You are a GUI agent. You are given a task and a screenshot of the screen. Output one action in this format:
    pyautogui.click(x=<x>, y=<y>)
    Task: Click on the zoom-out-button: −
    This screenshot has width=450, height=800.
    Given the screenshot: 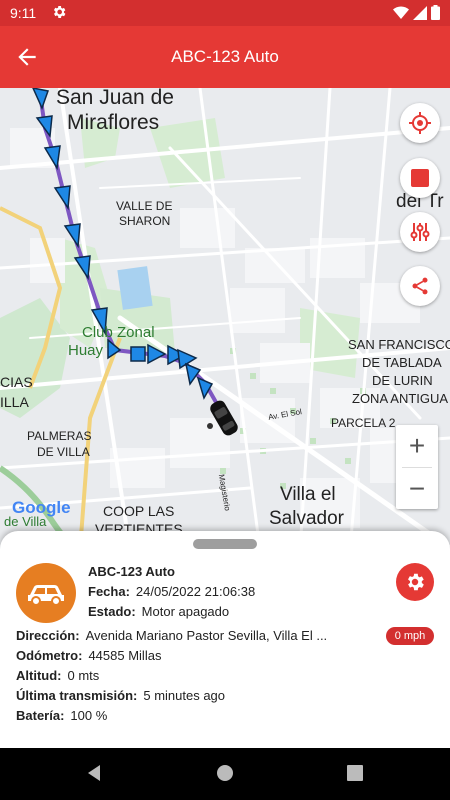 What is the action you would take?
    pyautogui.click(x=417, y=489)
    